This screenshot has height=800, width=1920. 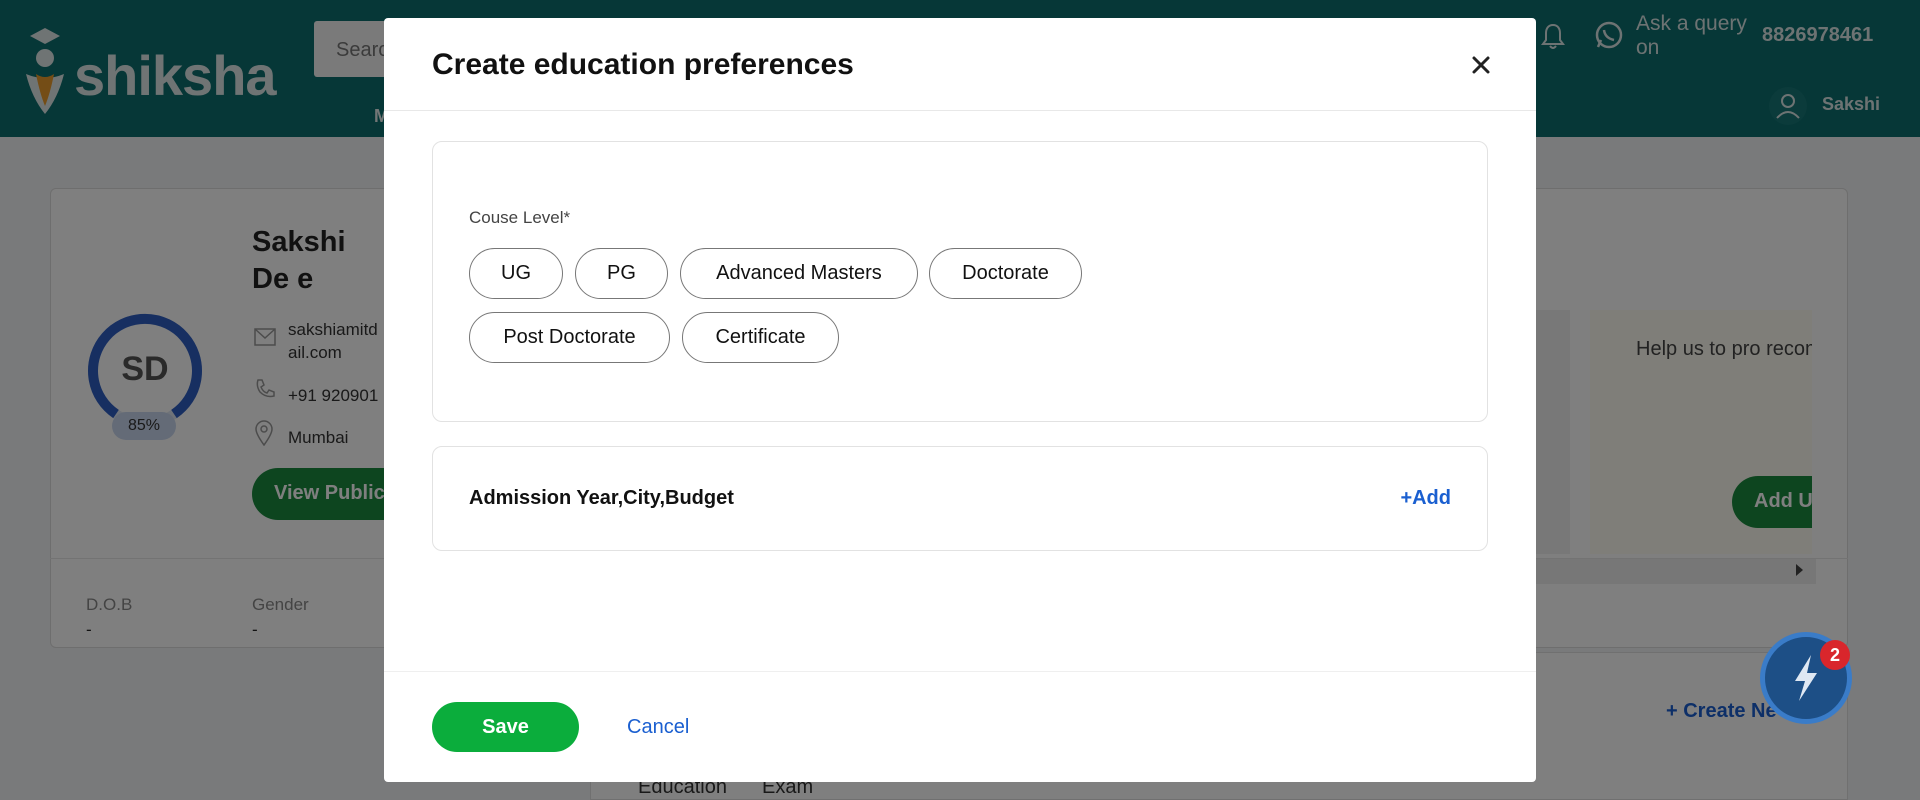 I want to click on chip-doctorate: Doctorate, so click(x=1005, y=273).